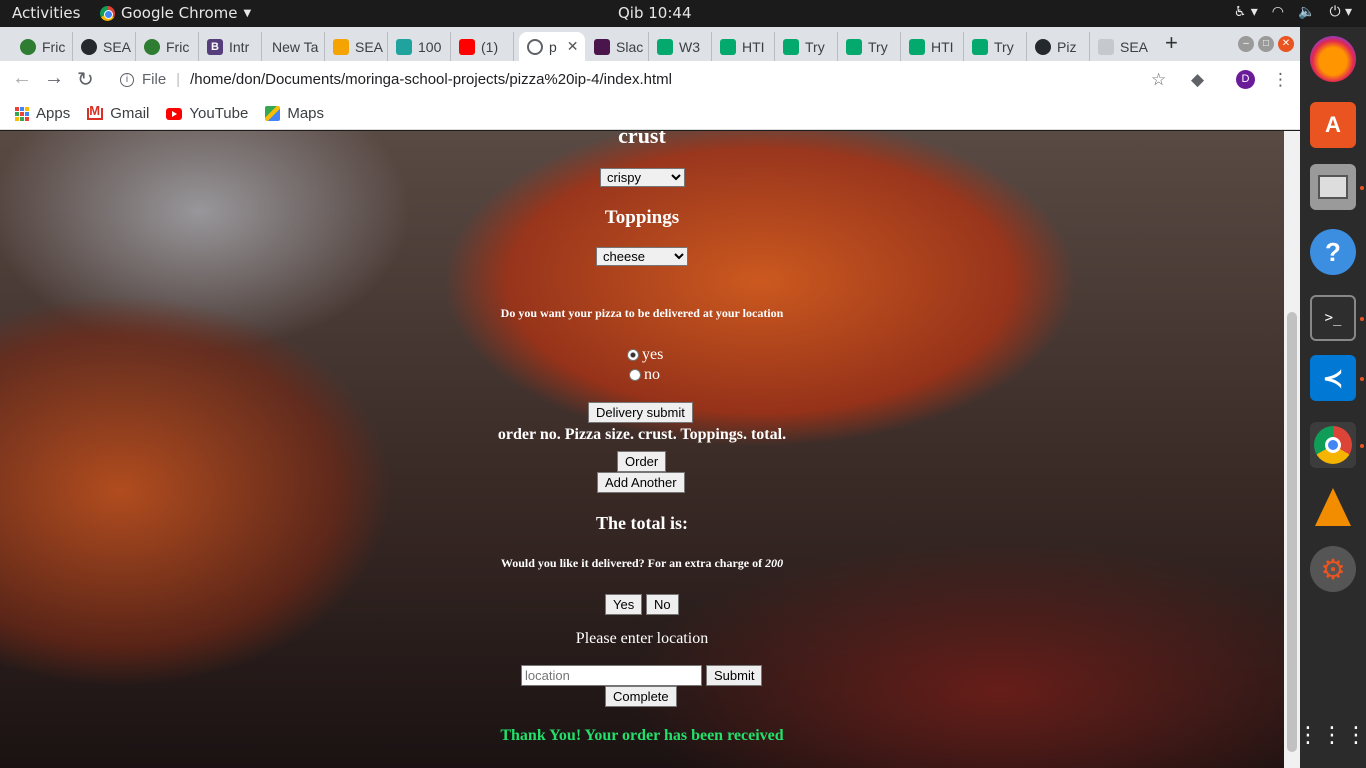 This screenshot has height=768, width=1366. What do you see at coordinates (642, 256) in the screenshot?
I see `toppings-select: cheese` at bounding box center [642, 256].